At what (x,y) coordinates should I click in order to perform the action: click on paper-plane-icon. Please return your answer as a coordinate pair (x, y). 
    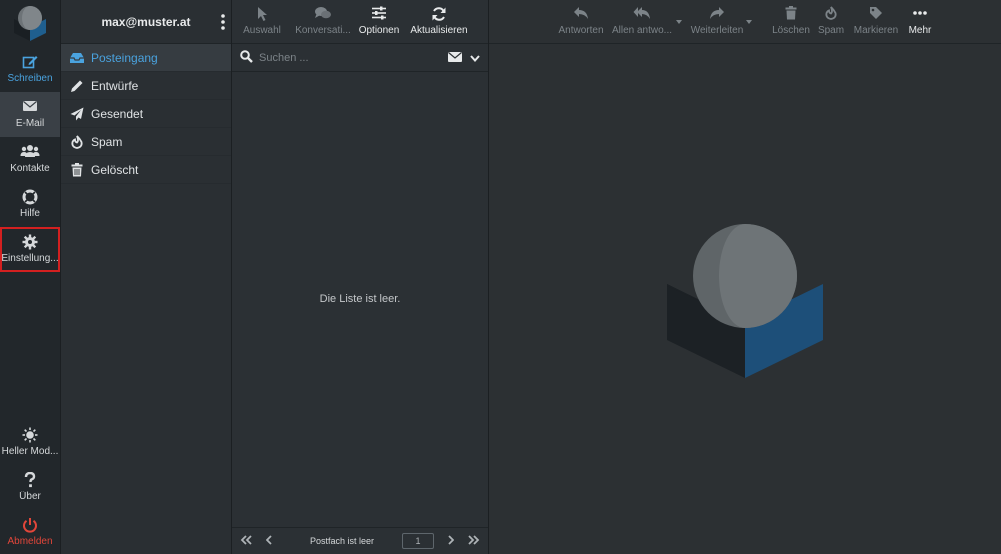
    Looking at the image, I should click on (77, 114).